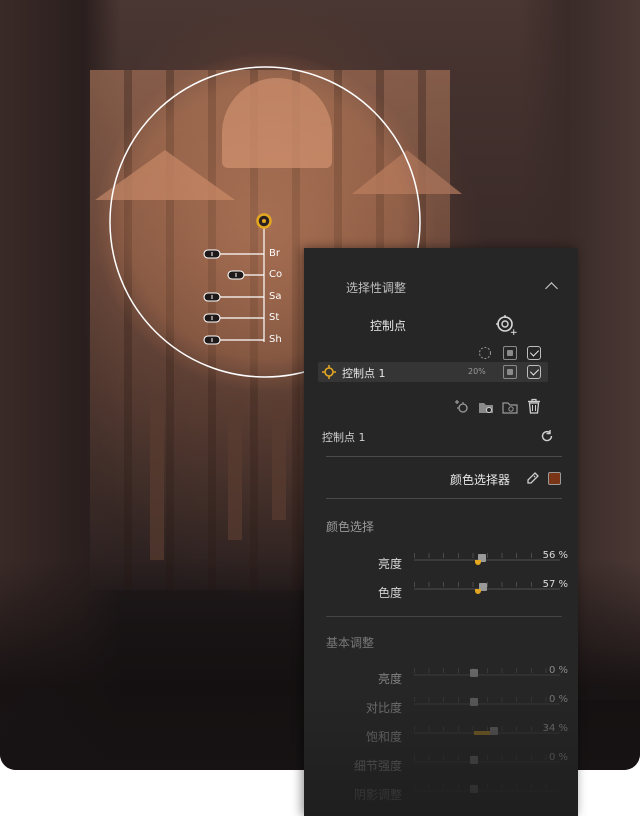 The height and width of the screenshot is (816, 640). I want to click on cs-brightness-label: 亮度, so click(389, 564).